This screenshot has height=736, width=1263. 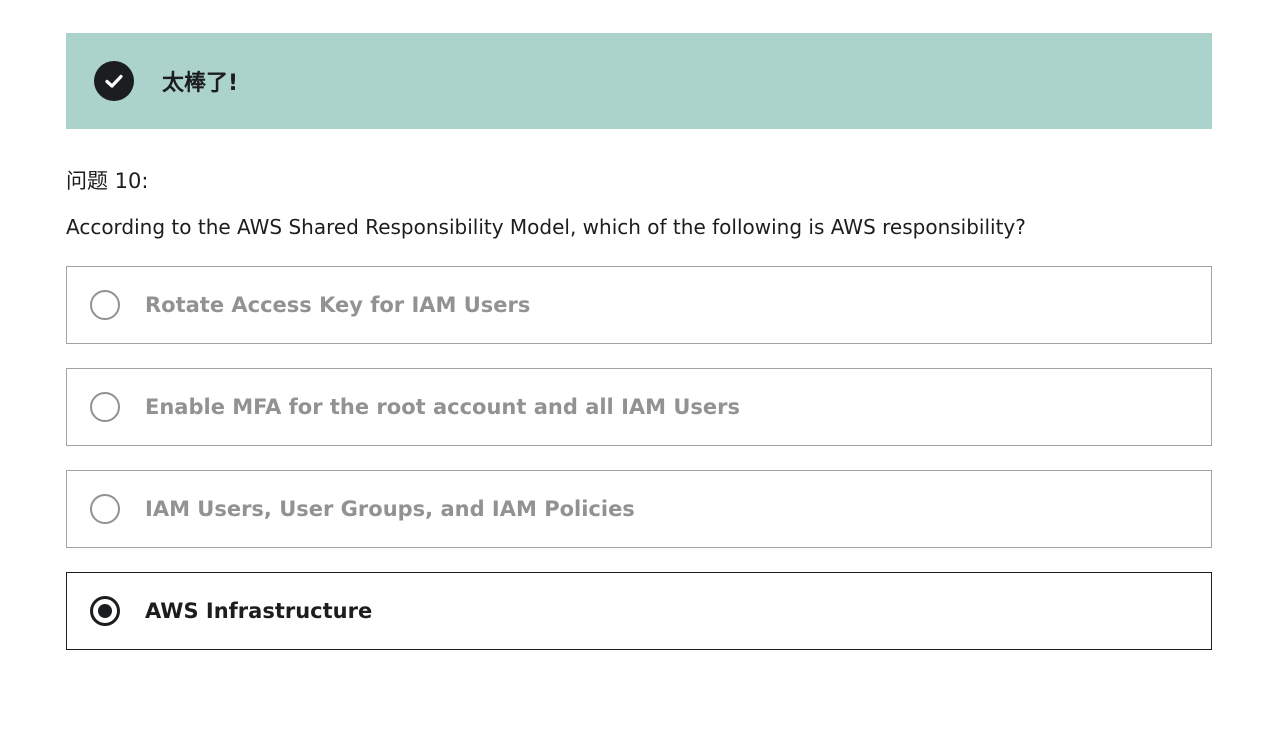 What do you see at coordinates (390, 509) in the screenshot?
I see `answer-option-label: IAM Users, User Groups, and IAM Policies` at bounding box center [390, 509].